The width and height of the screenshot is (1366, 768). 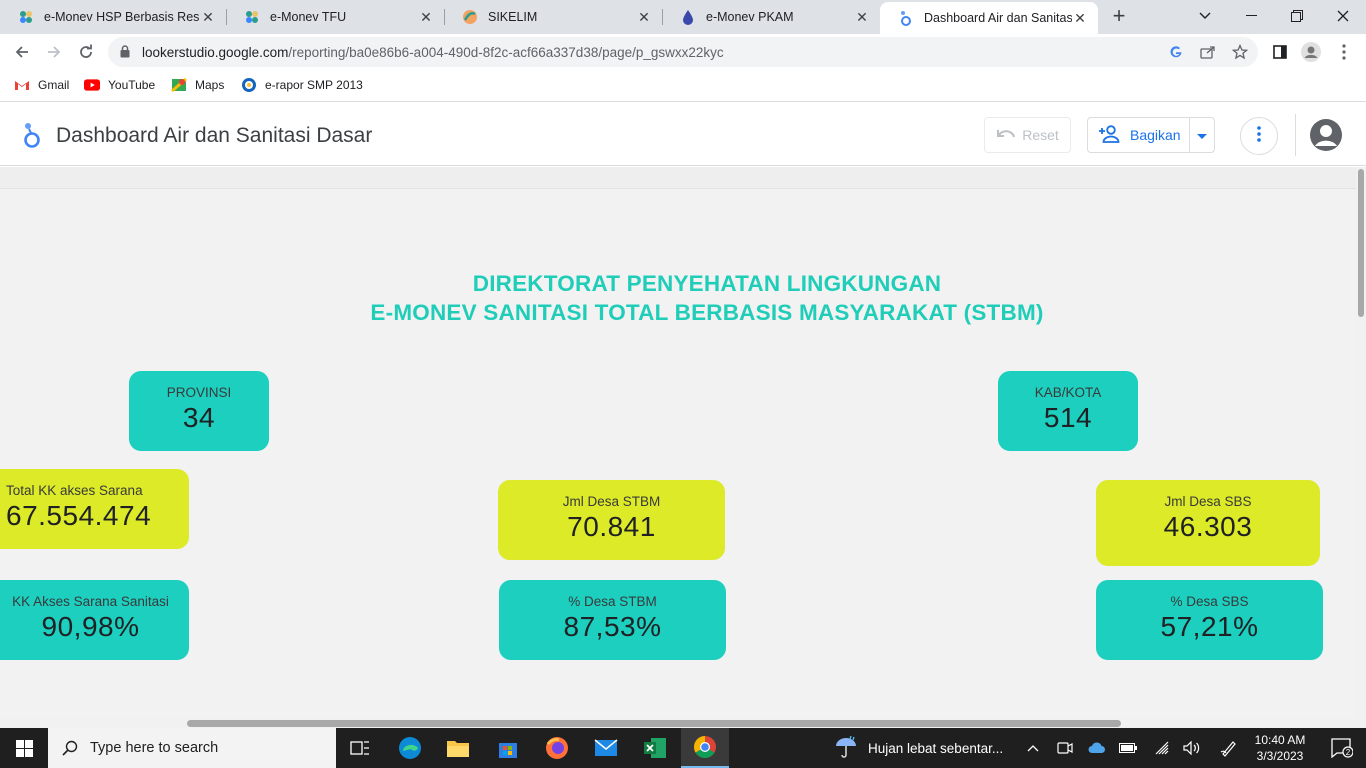 I want to click on notification-center-icon: 2, so click(x=1342, y=748).